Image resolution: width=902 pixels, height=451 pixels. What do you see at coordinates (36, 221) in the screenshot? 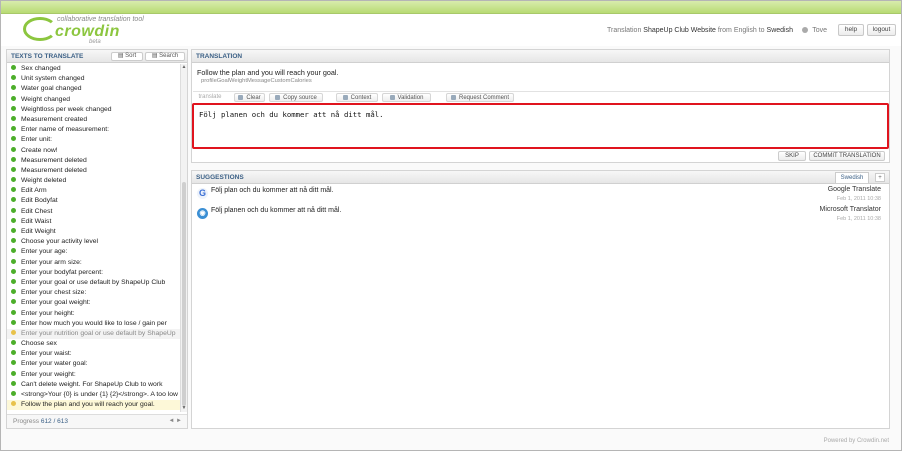
I see `string-list-item-label: Edit Waist` at bounding box center [36, 221].